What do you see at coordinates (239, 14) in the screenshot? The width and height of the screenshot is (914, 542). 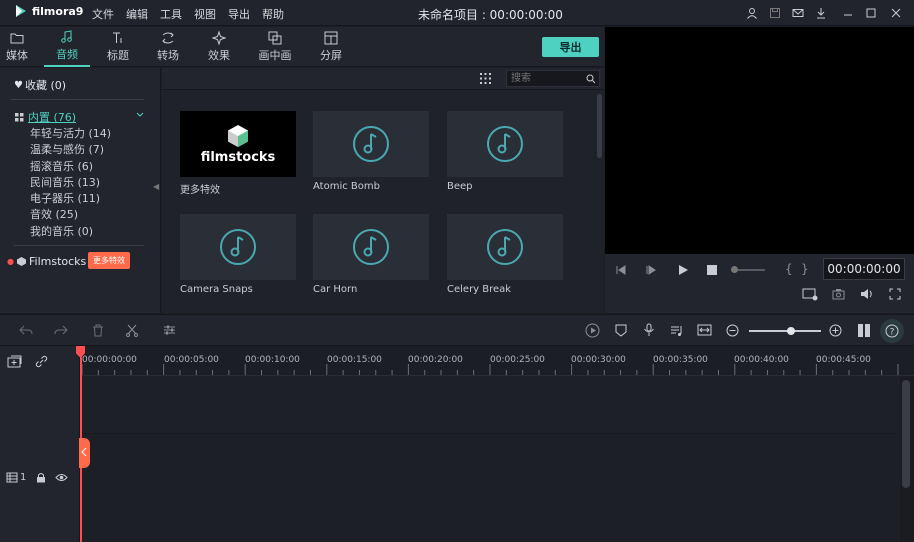 I see `menu-export: 导出` at bounding box center [239, 14].